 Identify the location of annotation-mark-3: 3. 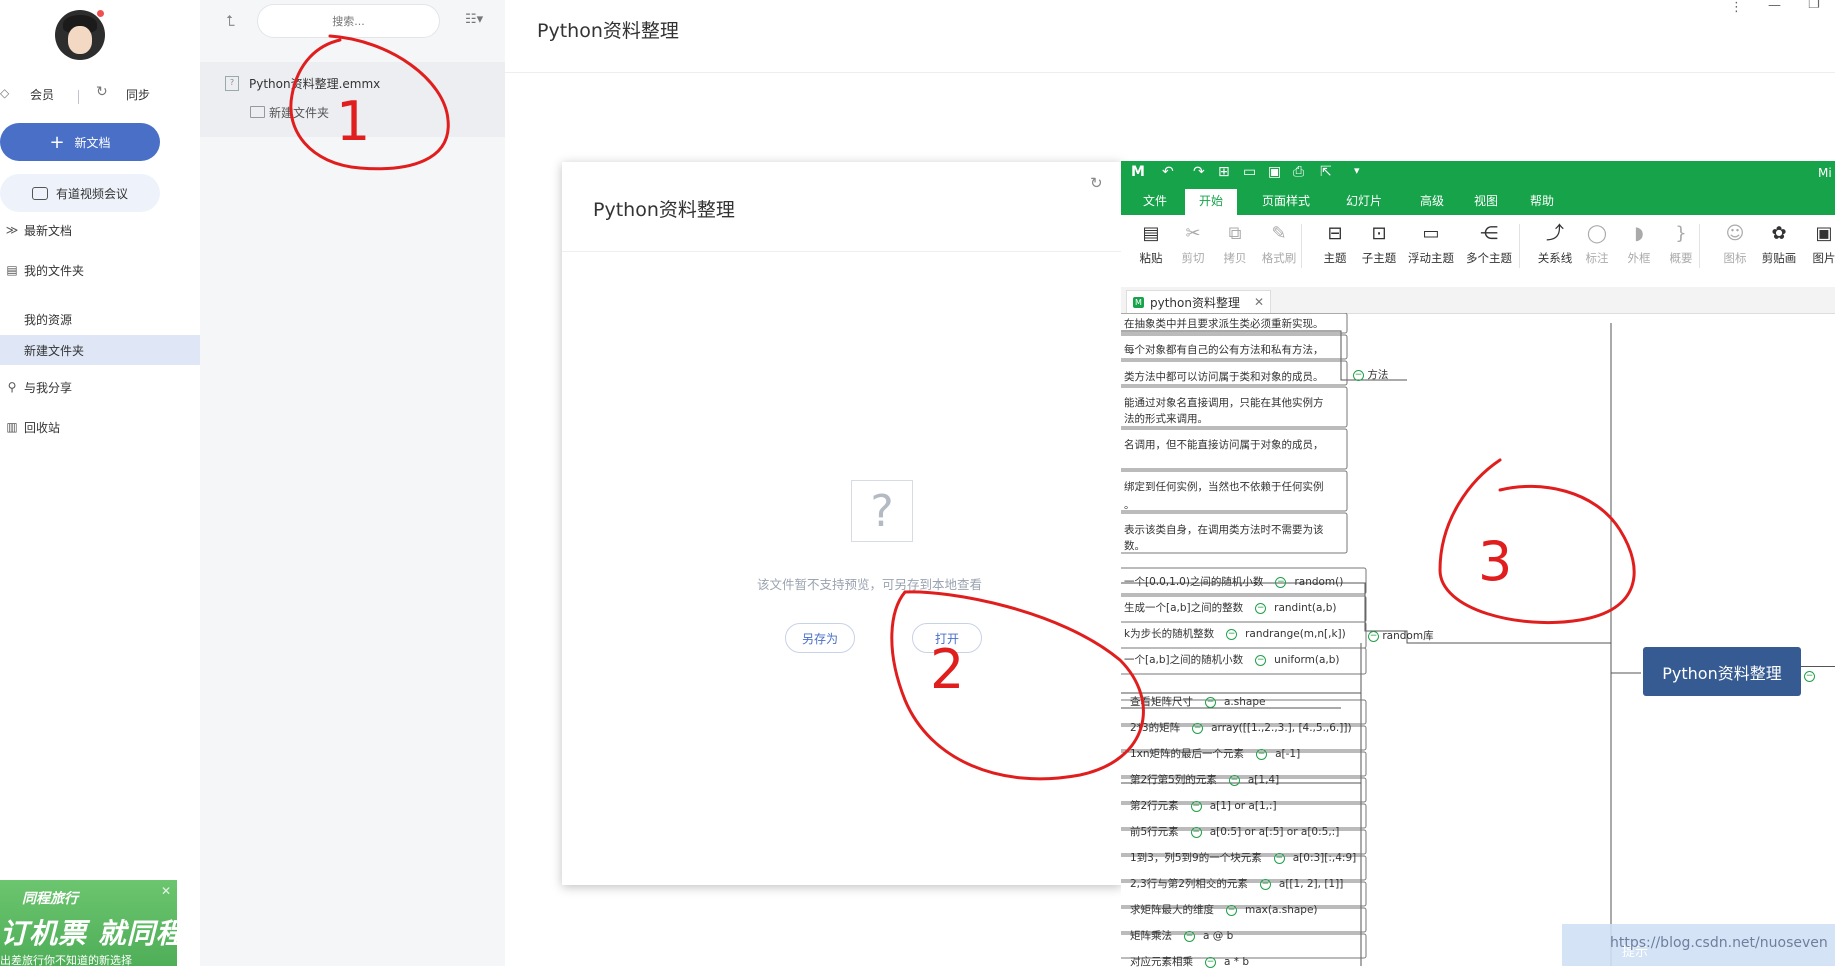
(1495, 561).